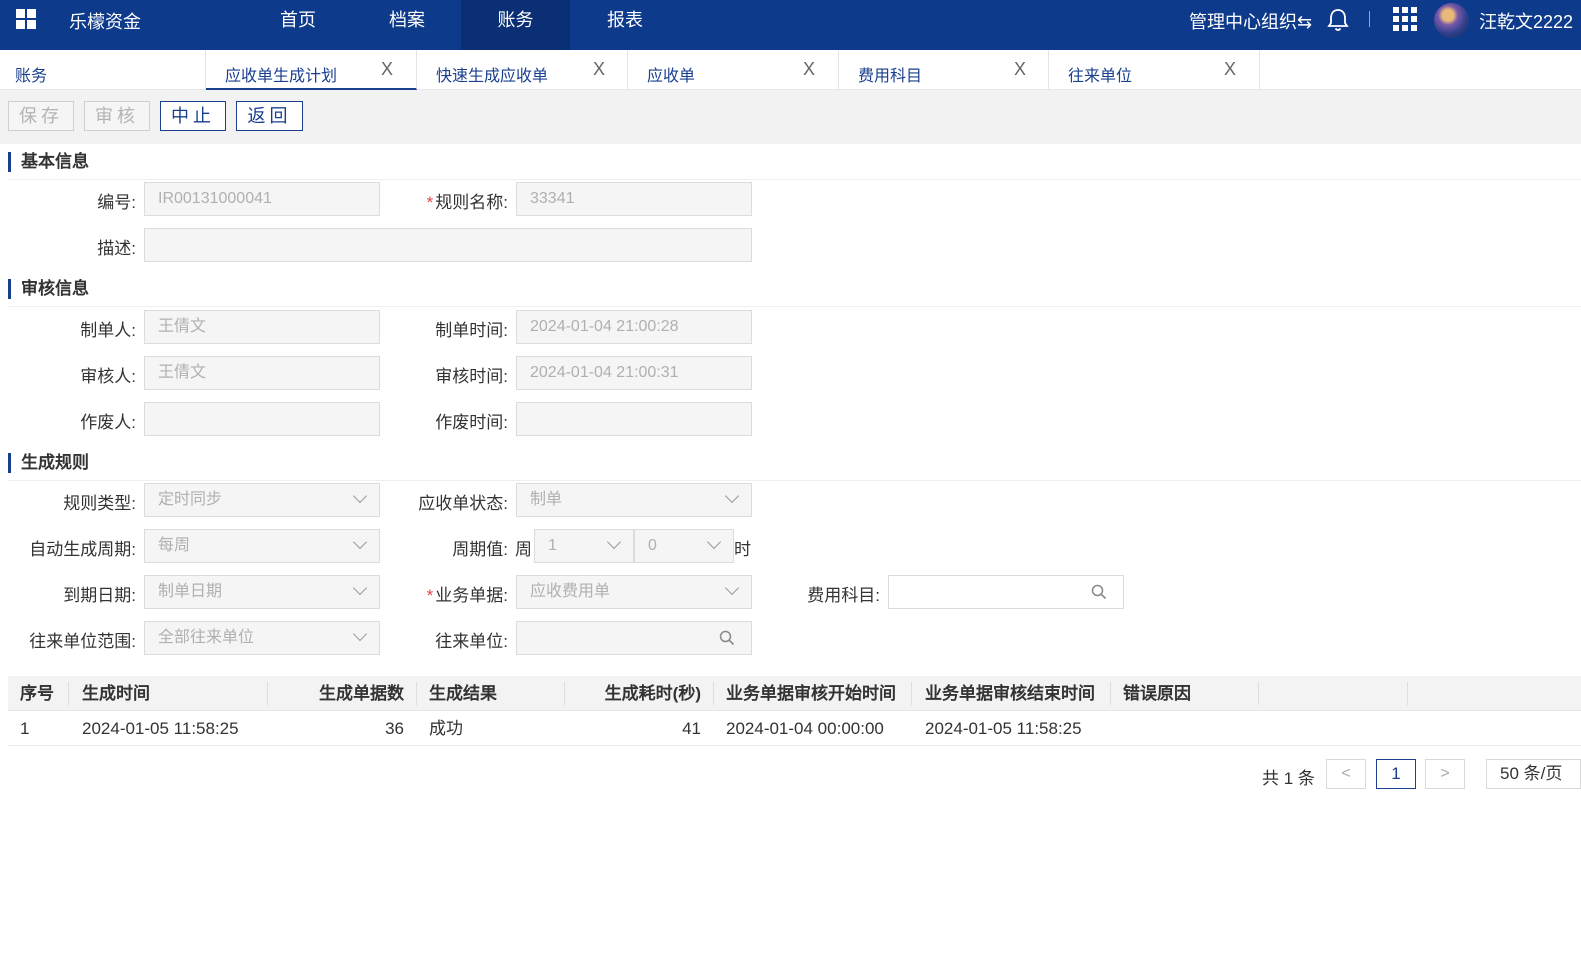  What do you see at coordinates (463, 503) in the screenshot?
I see `bill-status-label: 应收单状态:` at bounding box center [463, 503].